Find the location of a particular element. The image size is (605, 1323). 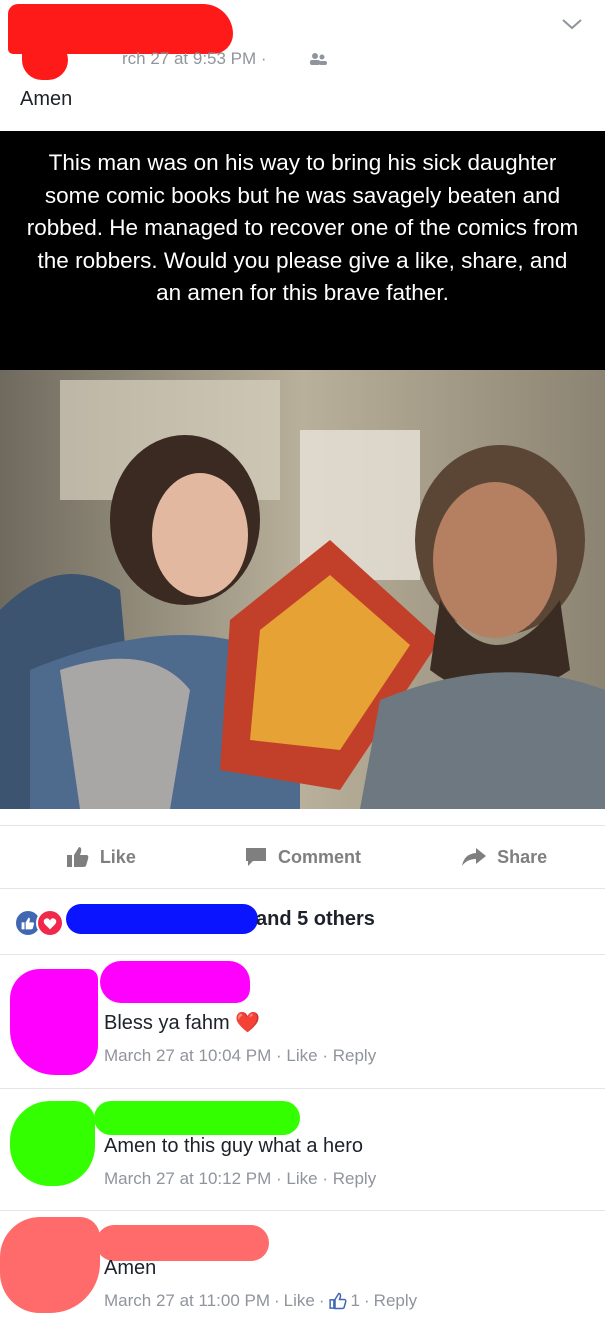

comment-likes-count: 1 is located at coordinates (355, 1301).